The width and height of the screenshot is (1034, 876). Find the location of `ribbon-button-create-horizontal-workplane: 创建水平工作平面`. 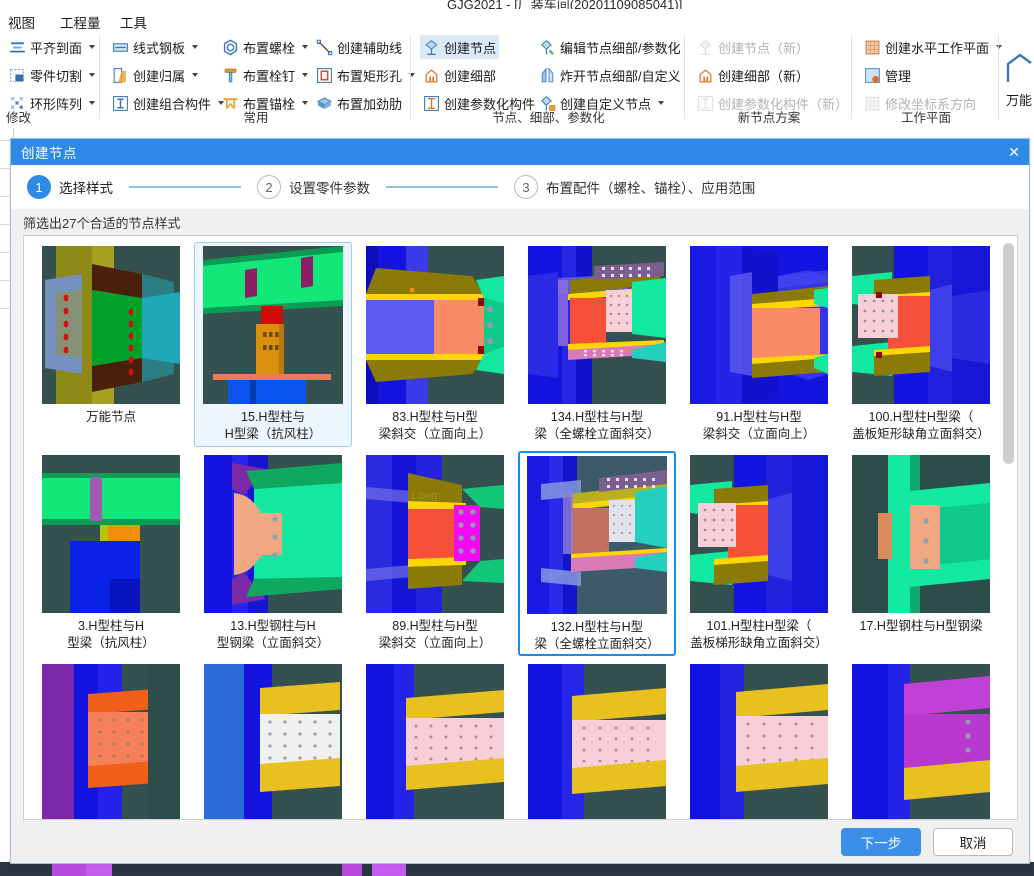

ribbon-button-create-horizontal-workplane: 创建水平工作平面 is located at coordinates (933, 47).